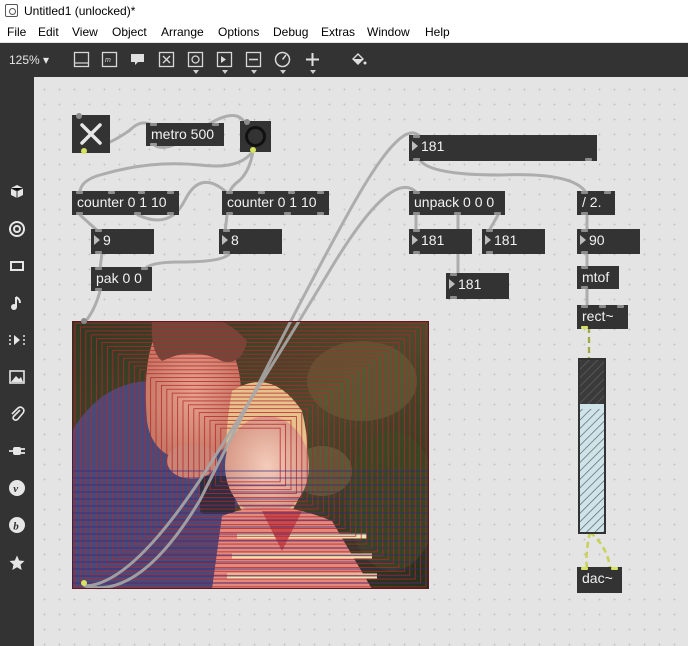 The height and width of the screenshot is (646, 688). What do you see at coordinates (250, 241) in the screenshot?
I see `number-b-box: 8` at bounding box center [250, 241].